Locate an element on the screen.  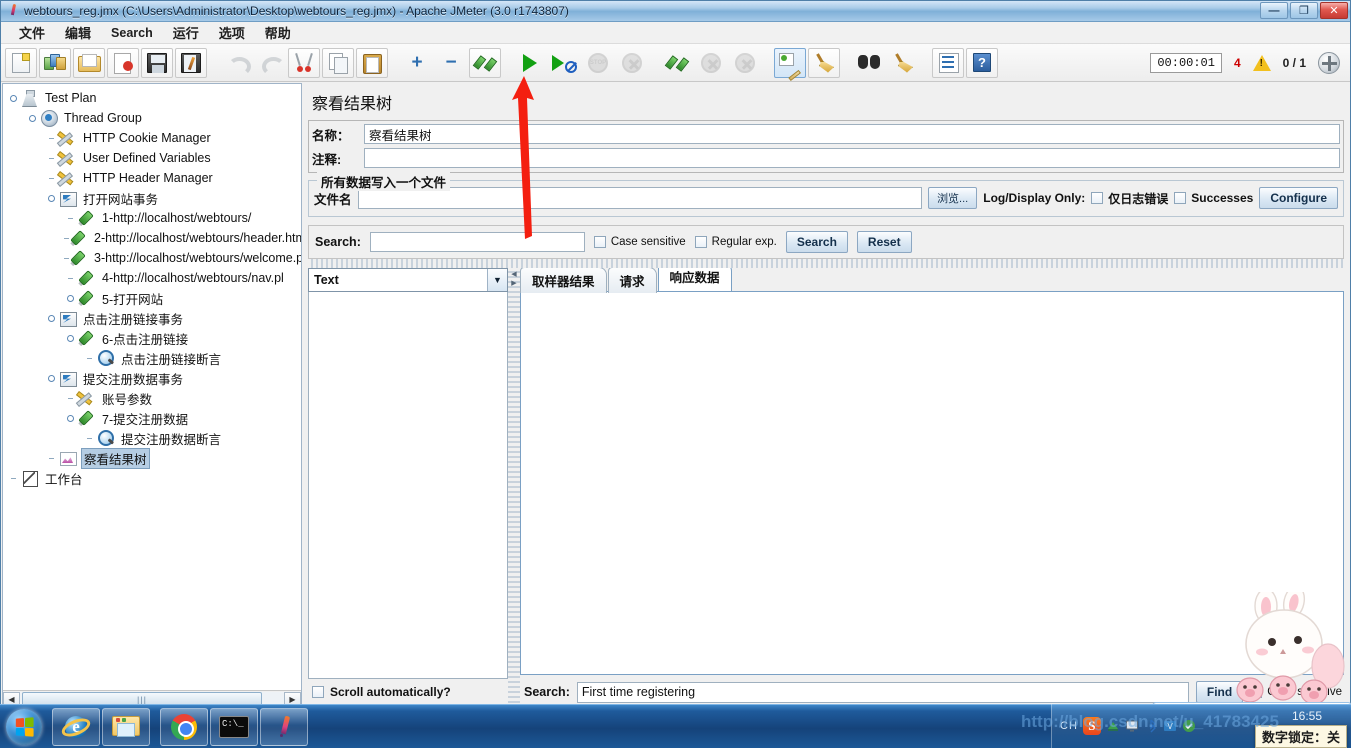
menu-search: Search is located at coordinates (132, 33).